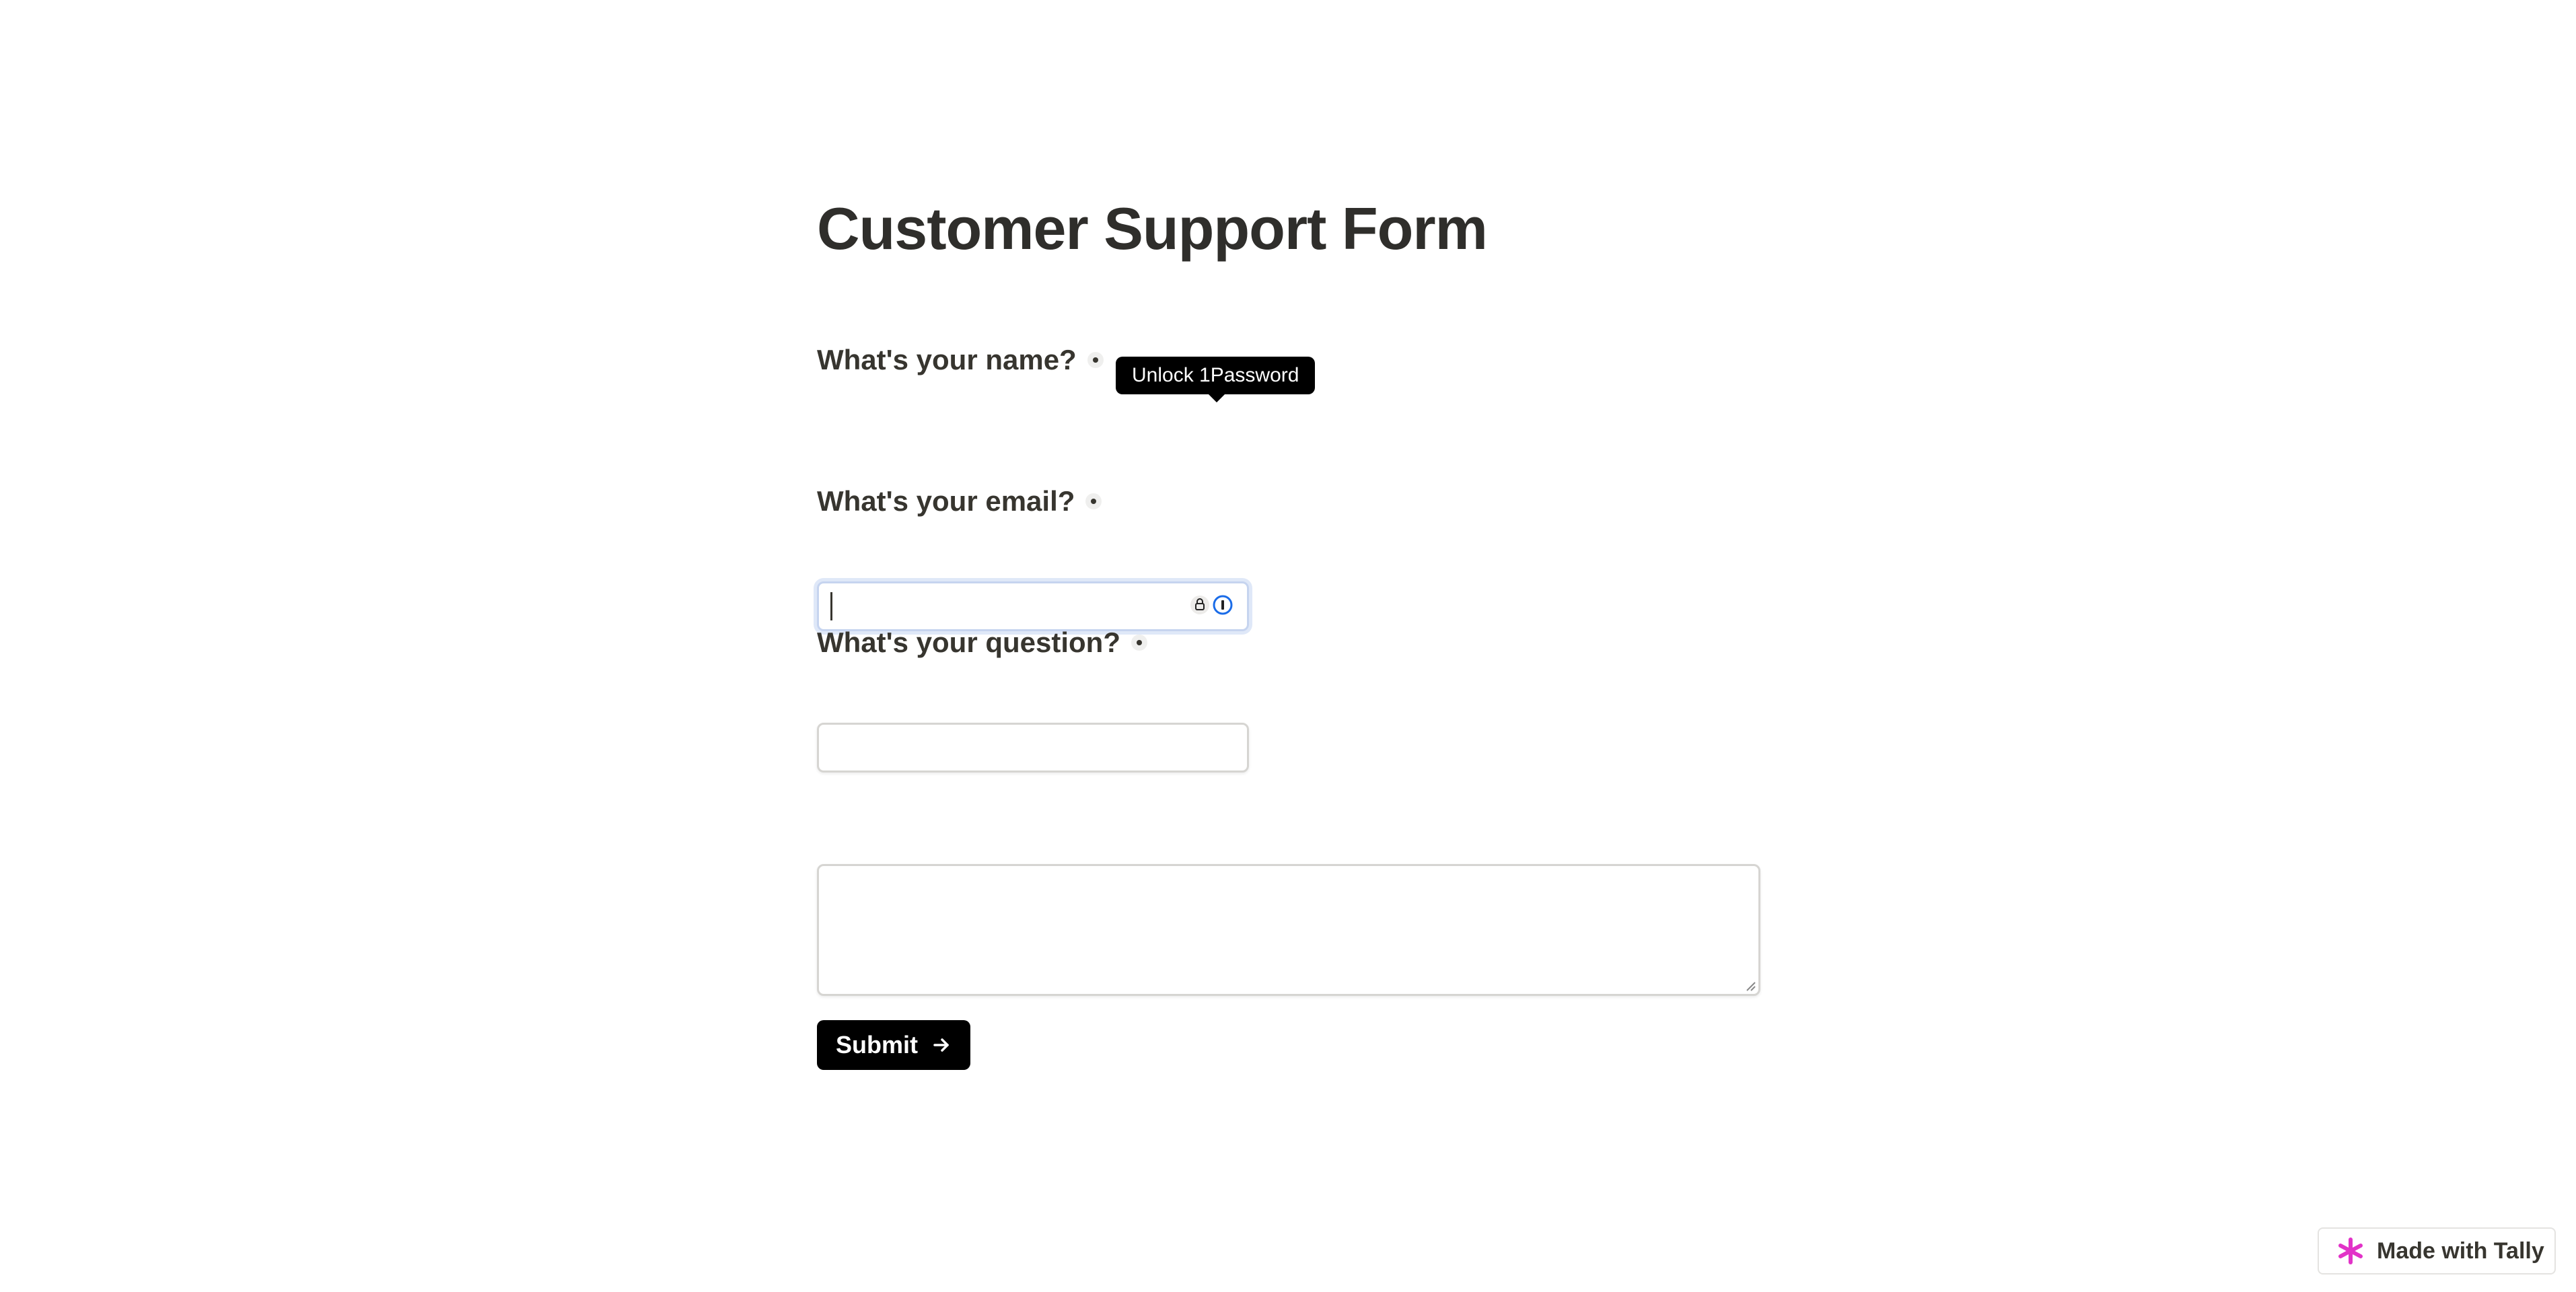  I want to click on email-input, so click(1033, 748).